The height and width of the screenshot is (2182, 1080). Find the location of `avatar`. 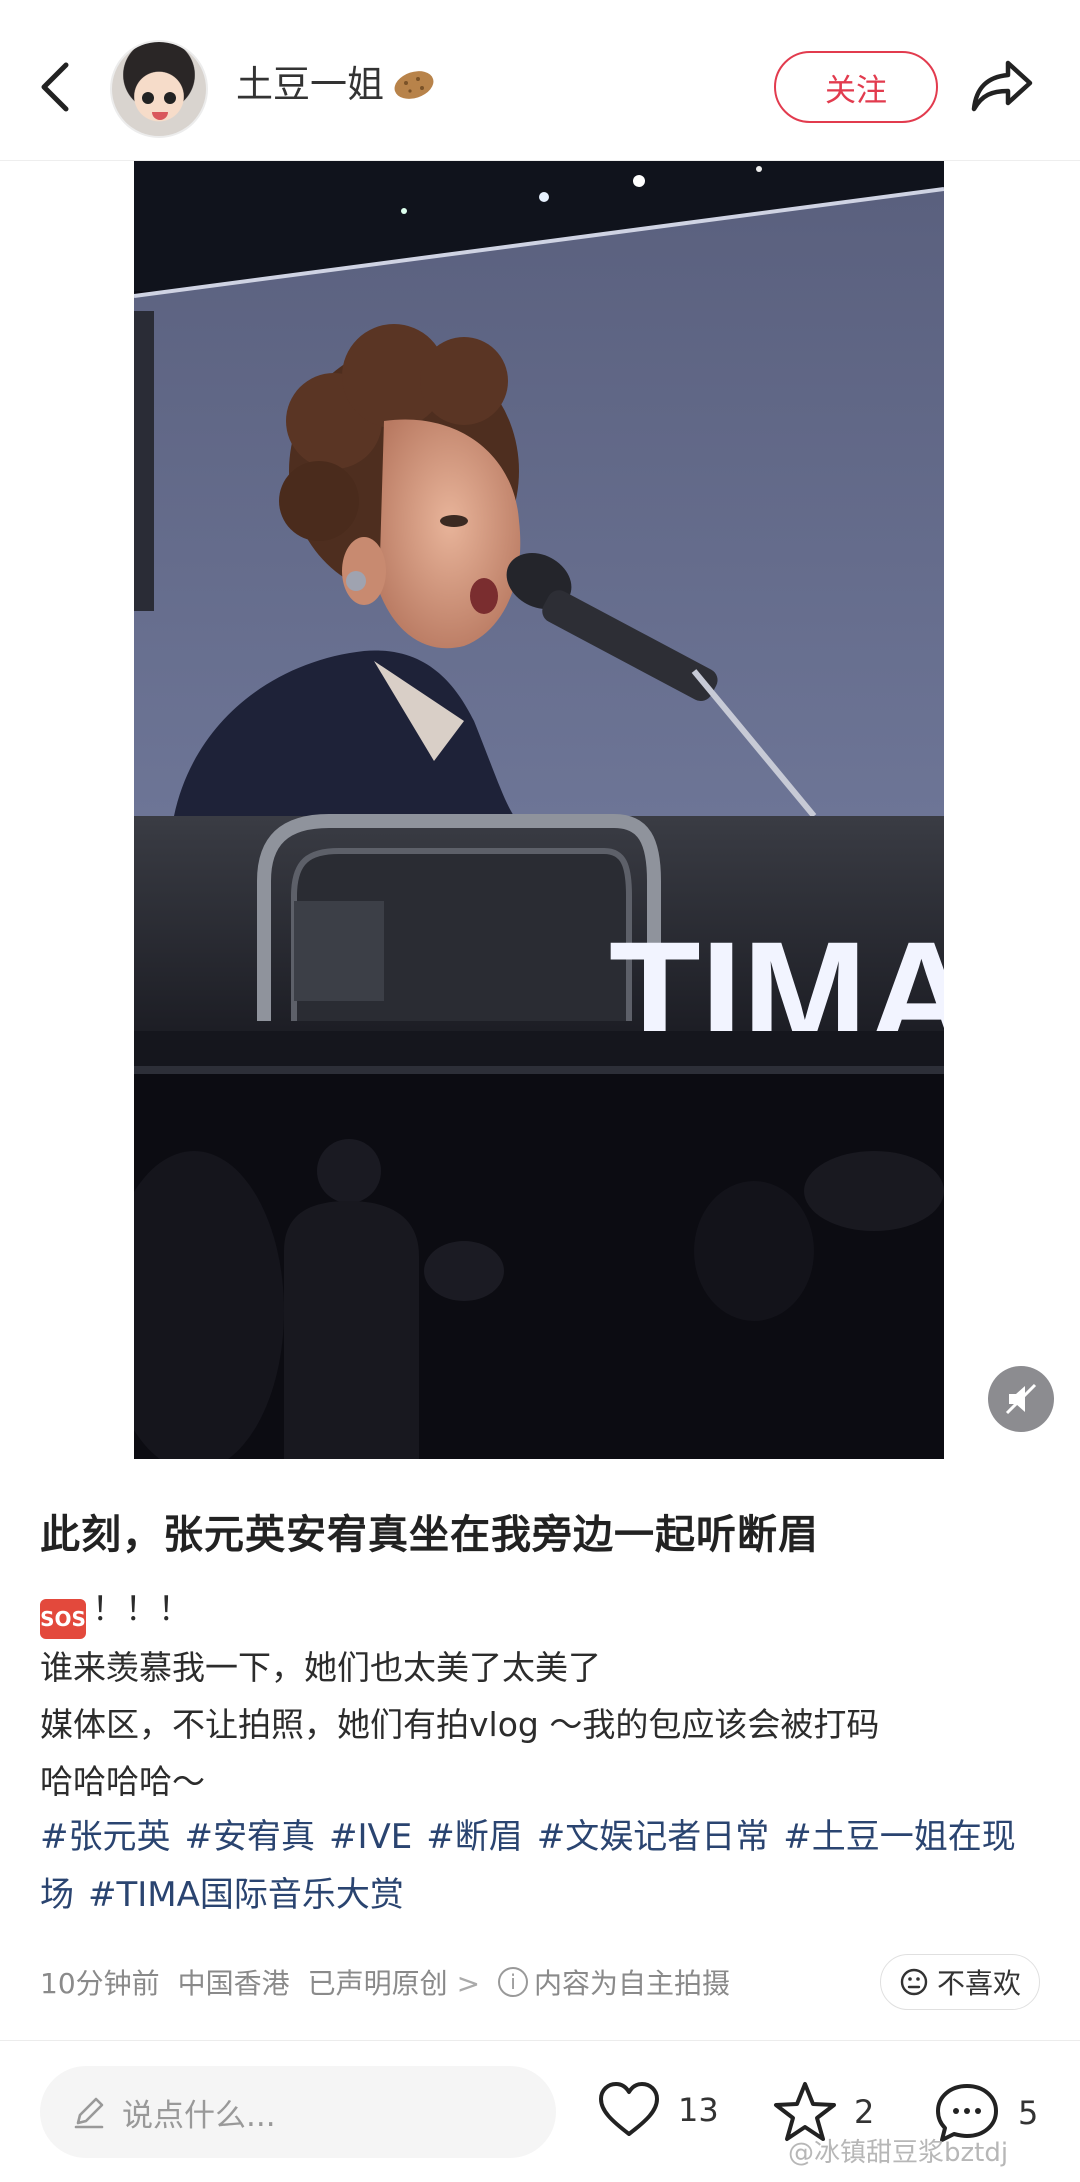

avatar is located at coordinates (159, 89).